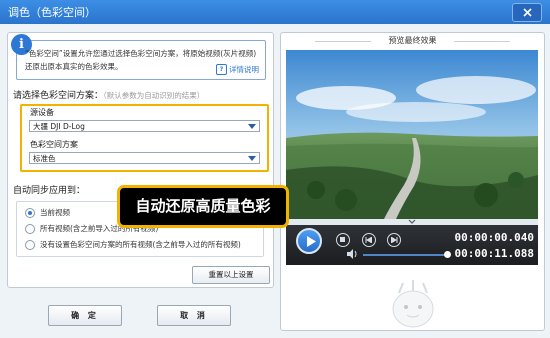 The width and height of the screenshot is (550, 338). Describe the element at coordinates (221, 69) in the screenshot. I see `help-icon: ?` at that location.